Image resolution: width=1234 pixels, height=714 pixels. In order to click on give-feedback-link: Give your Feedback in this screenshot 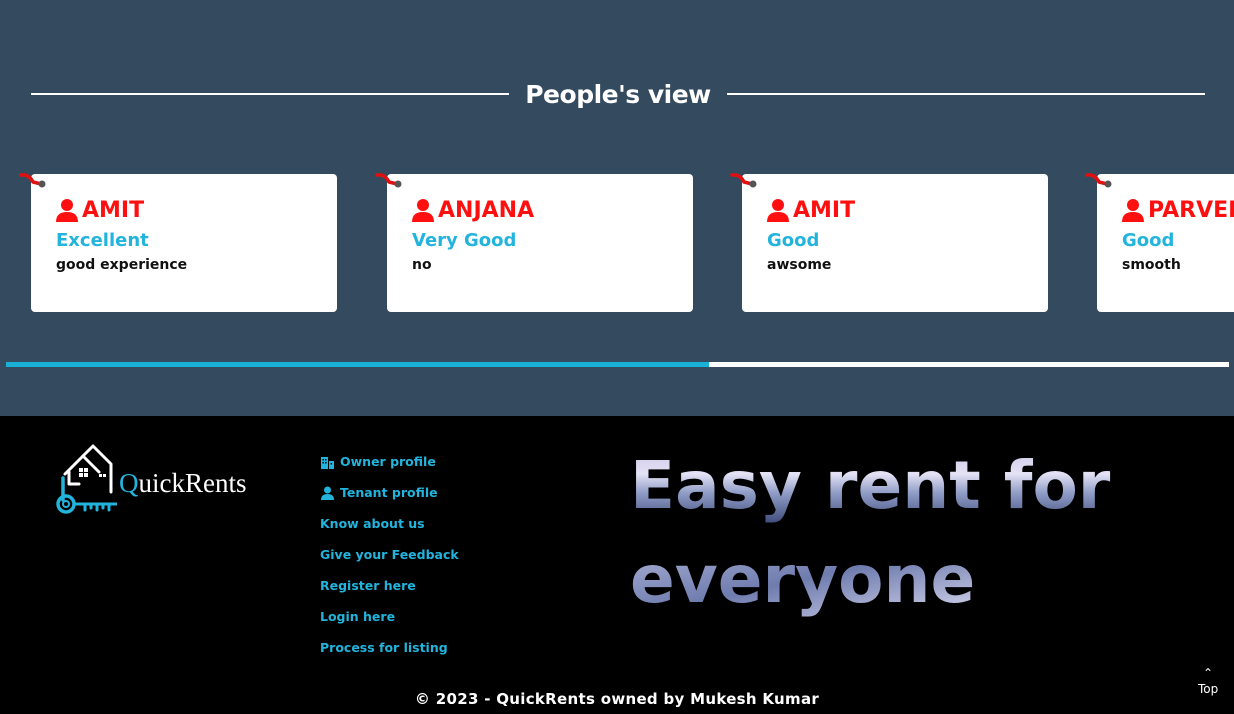, I will do `click(389, 554)`.